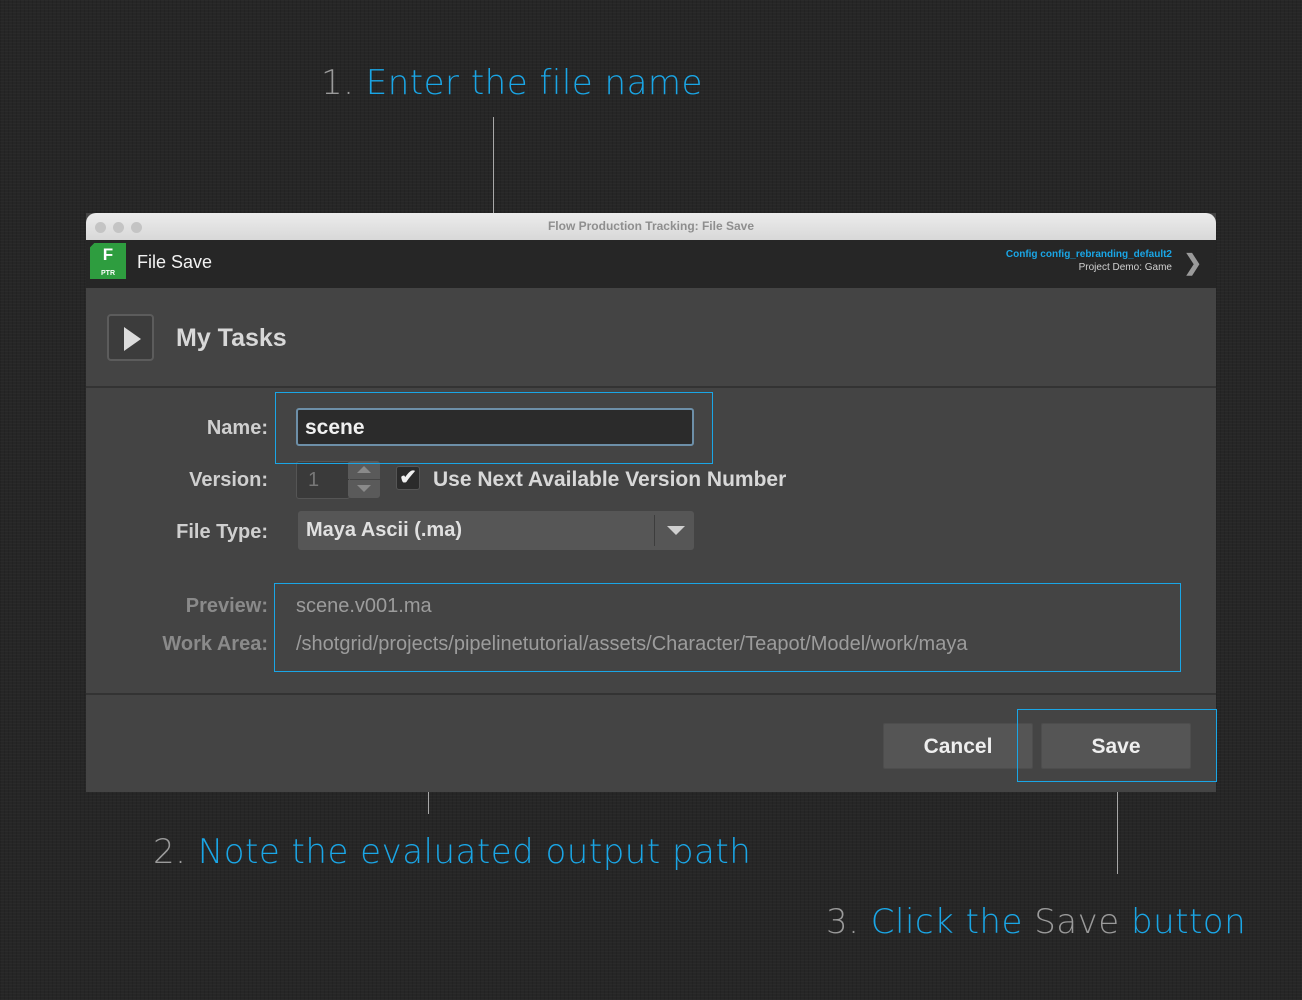 Image resolution: width=1302 pixels, height=1000 pixels. I want to click on expand-tasks-button, so click(130, 337).